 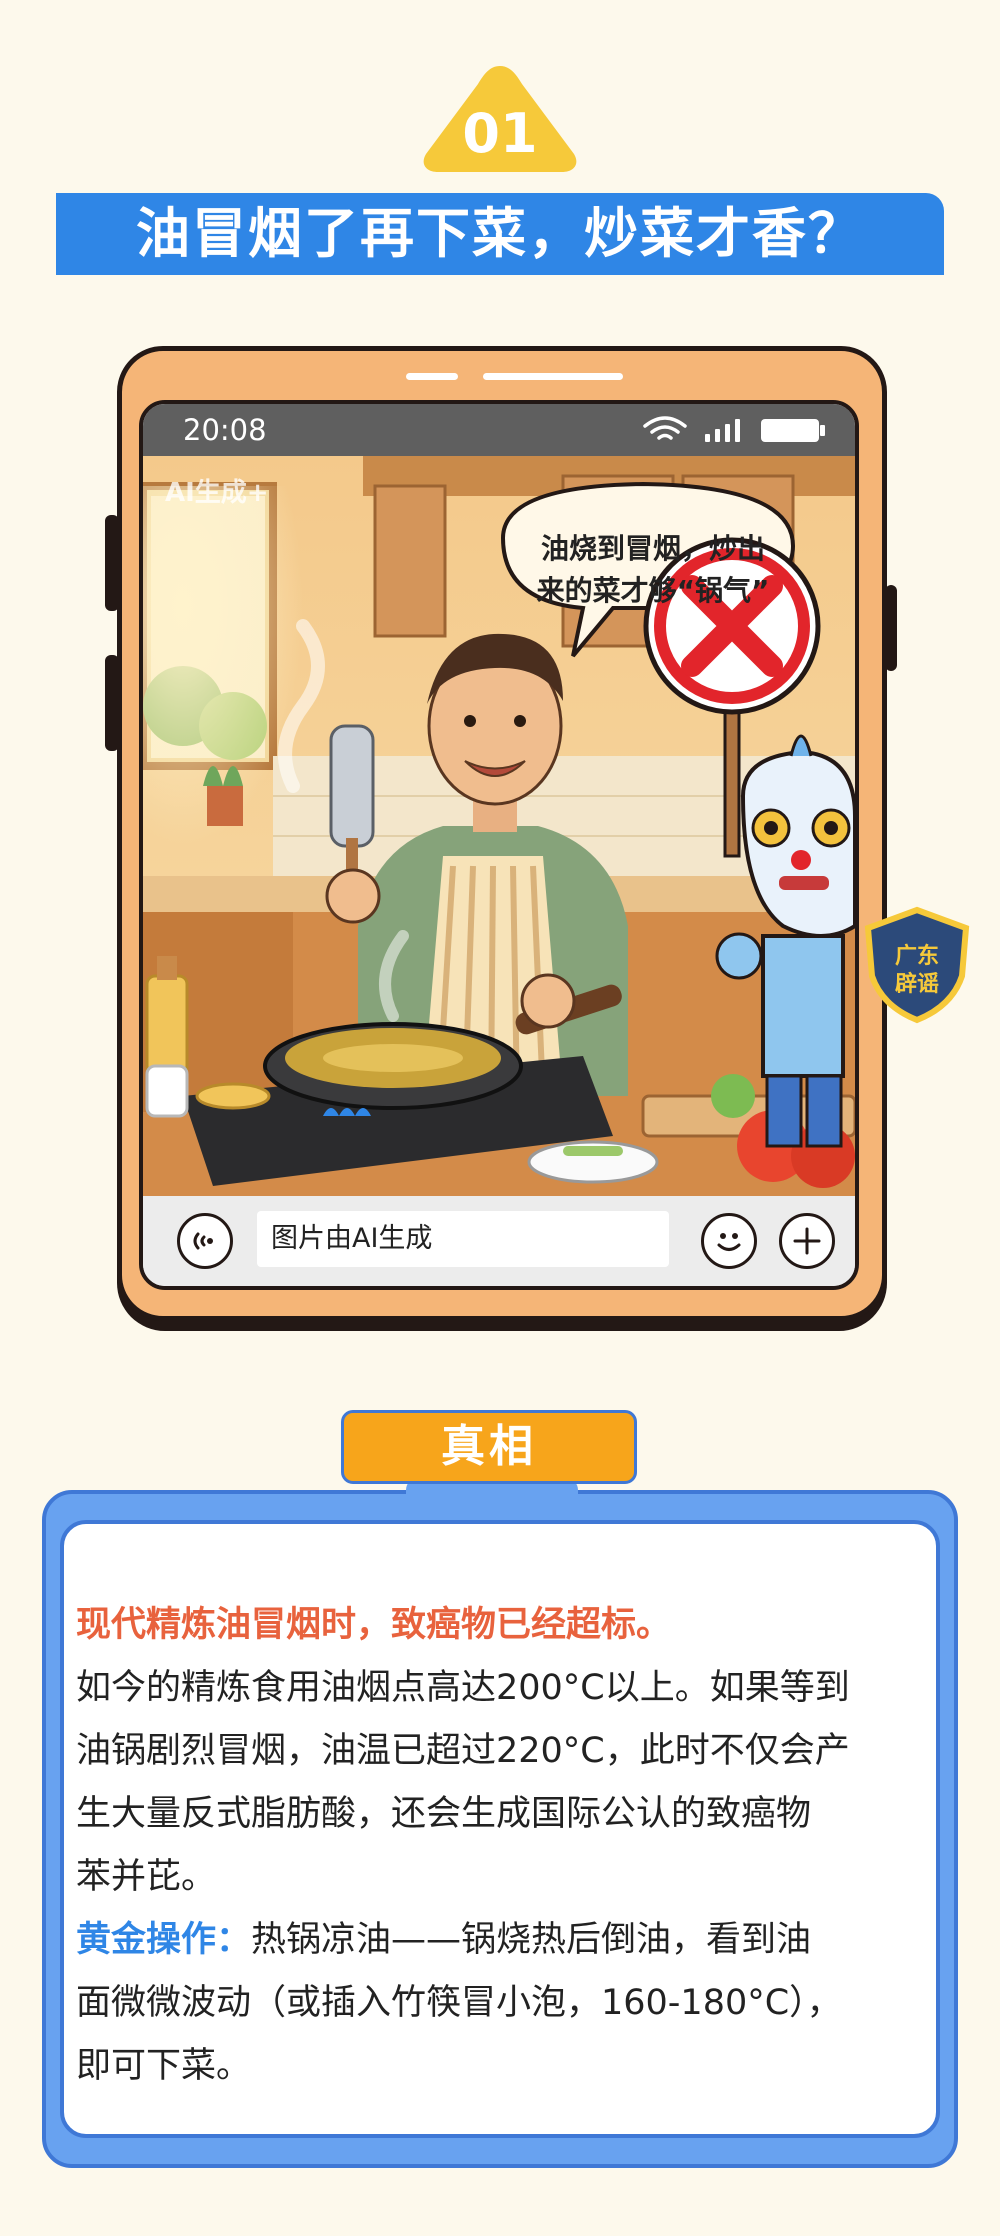 I want to click on truth-headline: 现代精炼油冒烟时，致癌物已经超标。, so click(x=374, y=1625).